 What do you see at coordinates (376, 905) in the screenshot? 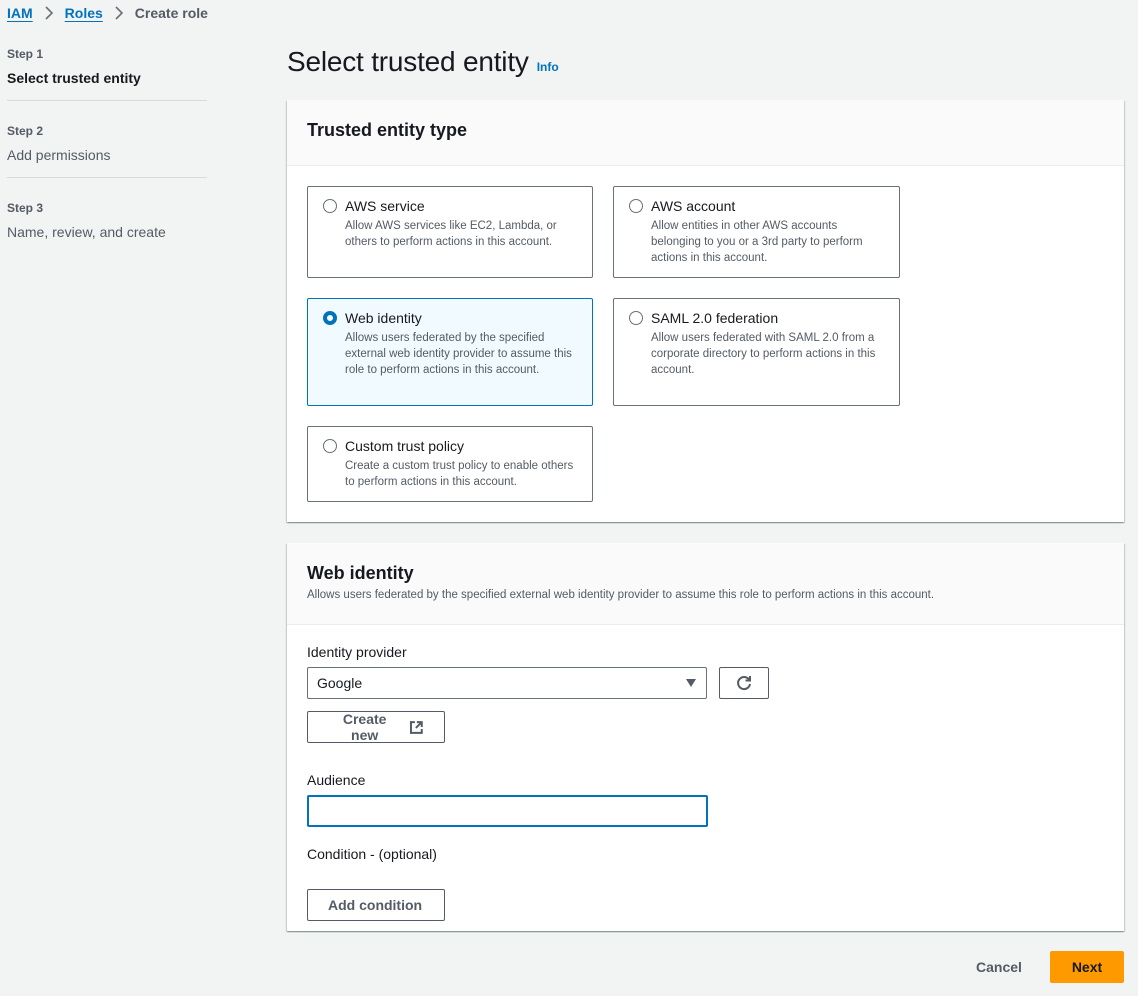
I see `add-condition-button: Add condition` at bounding box center [376, 905].